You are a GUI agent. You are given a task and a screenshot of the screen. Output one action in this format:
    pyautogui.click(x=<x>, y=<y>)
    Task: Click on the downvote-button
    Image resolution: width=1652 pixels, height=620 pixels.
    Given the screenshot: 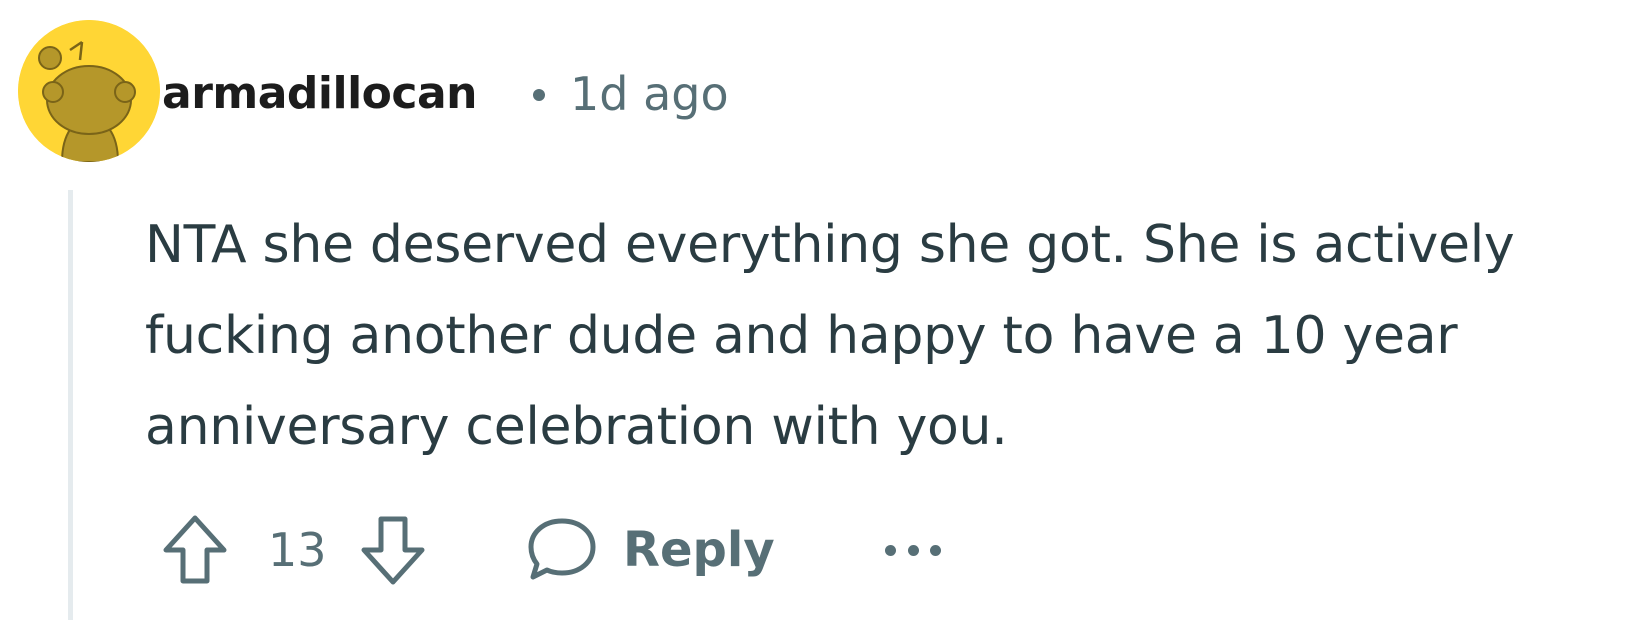 What is the action you would take?
    pyautogui.click(x=393, y=550)
    